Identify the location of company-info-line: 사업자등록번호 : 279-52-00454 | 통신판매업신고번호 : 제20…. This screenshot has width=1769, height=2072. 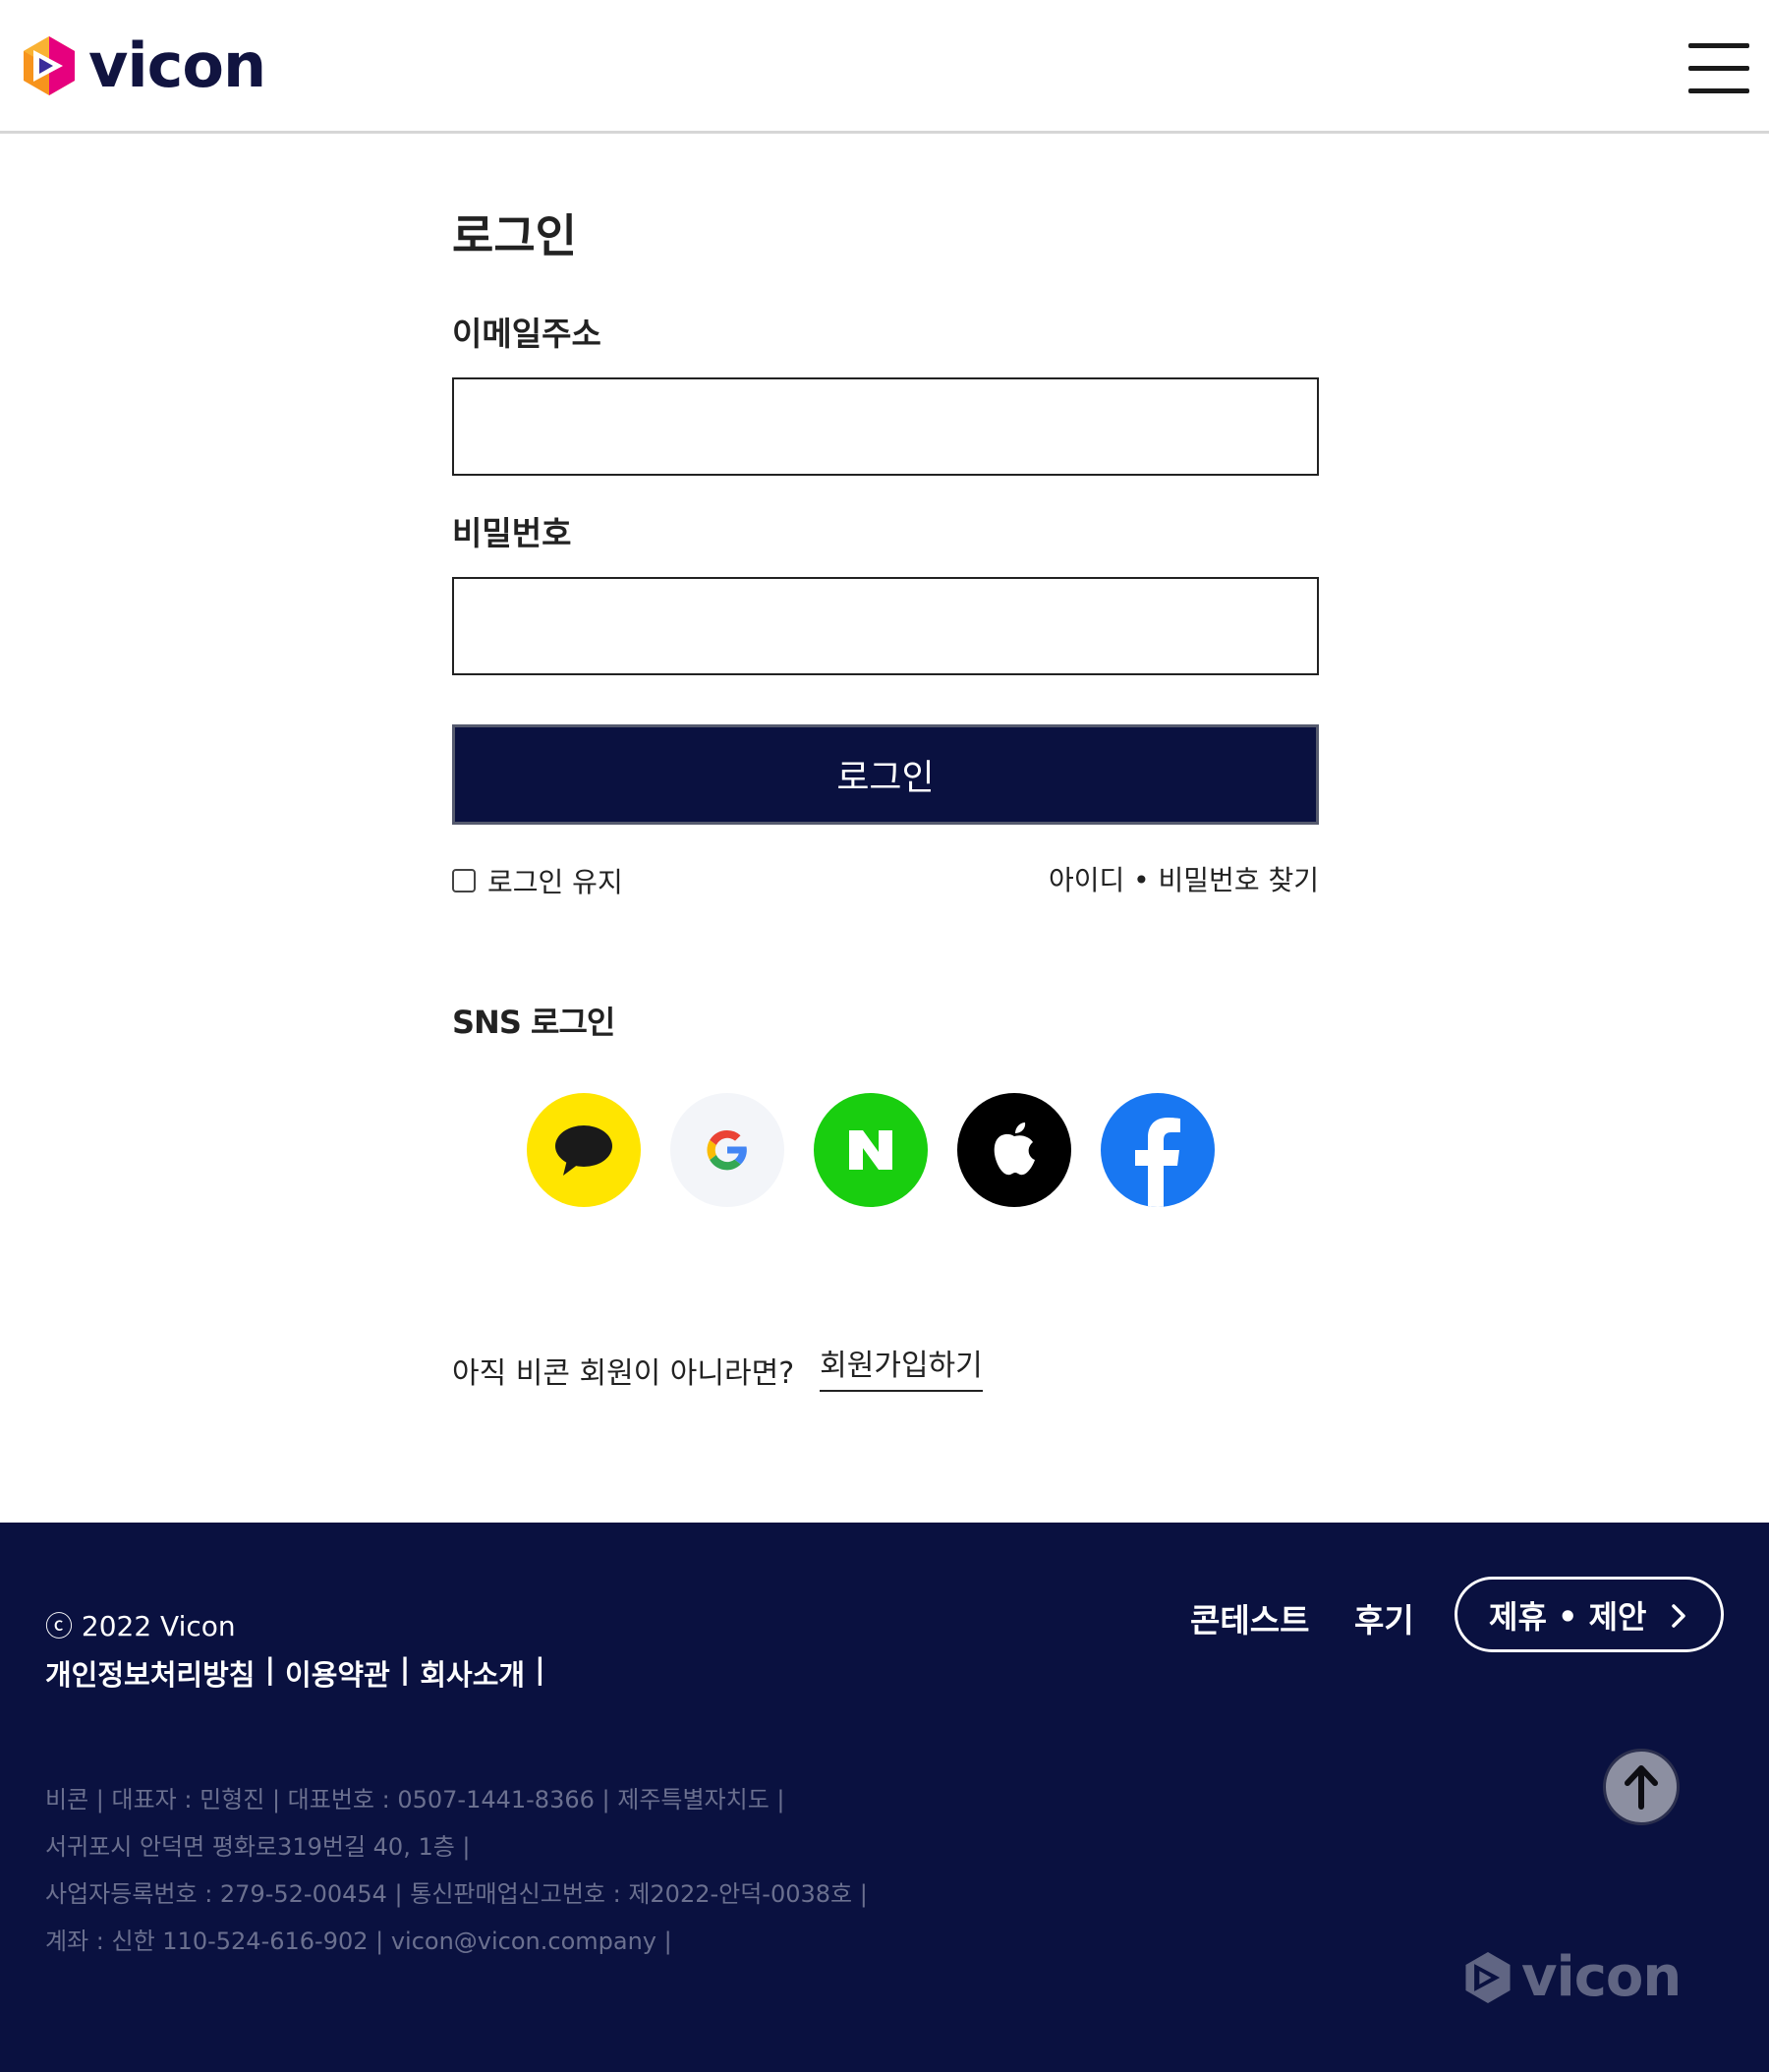
(456, 1894).